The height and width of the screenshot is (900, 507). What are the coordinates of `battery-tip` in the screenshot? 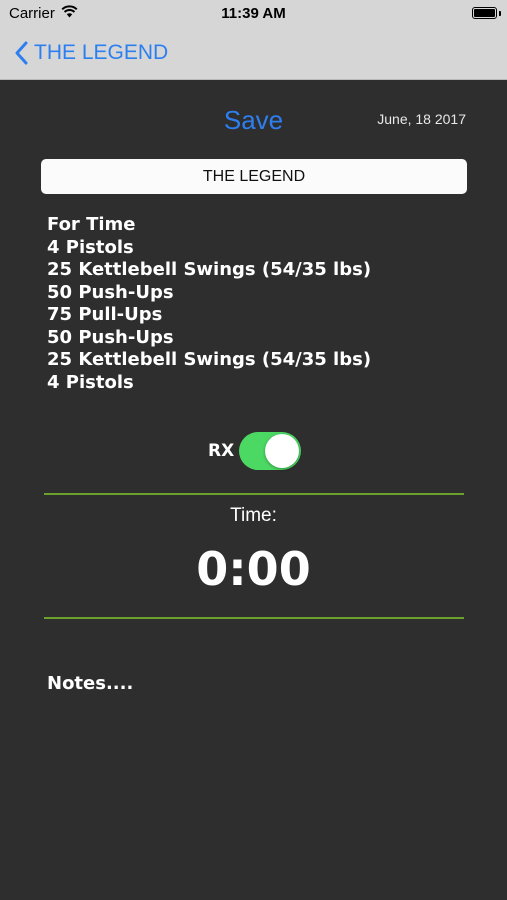 It's located at (500, 13).